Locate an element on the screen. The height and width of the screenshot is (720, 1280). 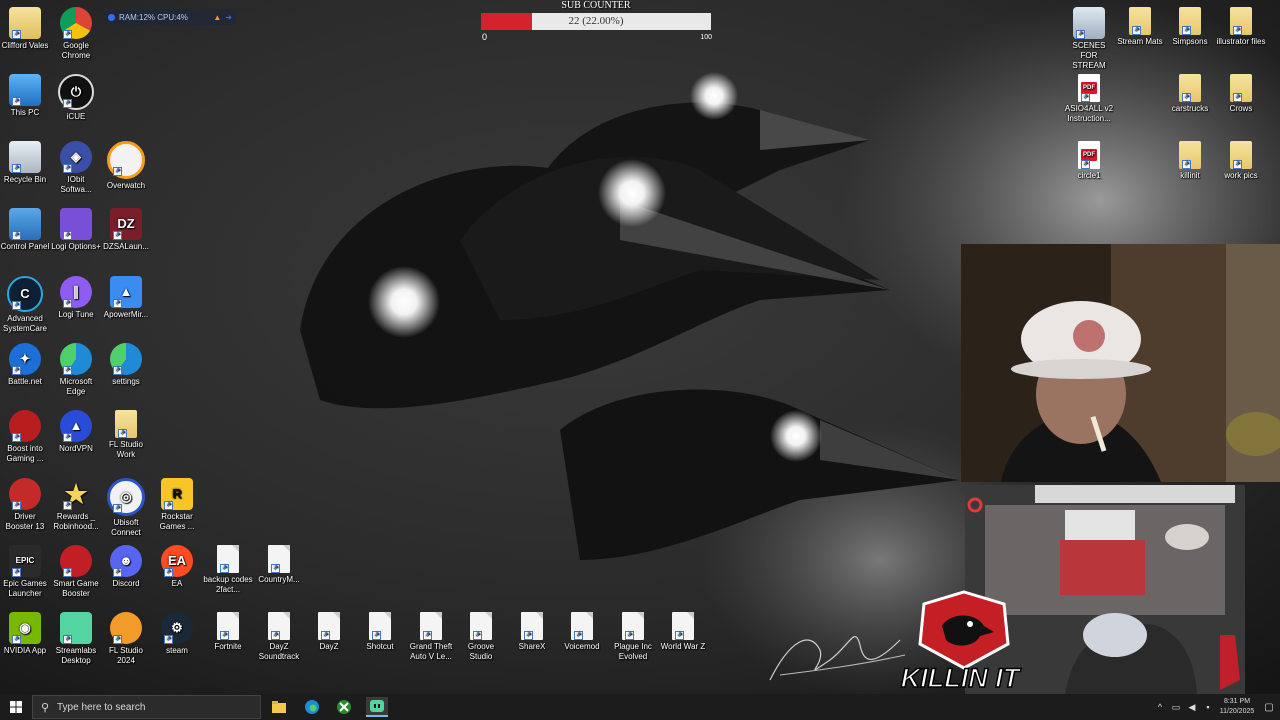
apowermirror-icon: ▲ ↗ is located at coordinates (126, 292).